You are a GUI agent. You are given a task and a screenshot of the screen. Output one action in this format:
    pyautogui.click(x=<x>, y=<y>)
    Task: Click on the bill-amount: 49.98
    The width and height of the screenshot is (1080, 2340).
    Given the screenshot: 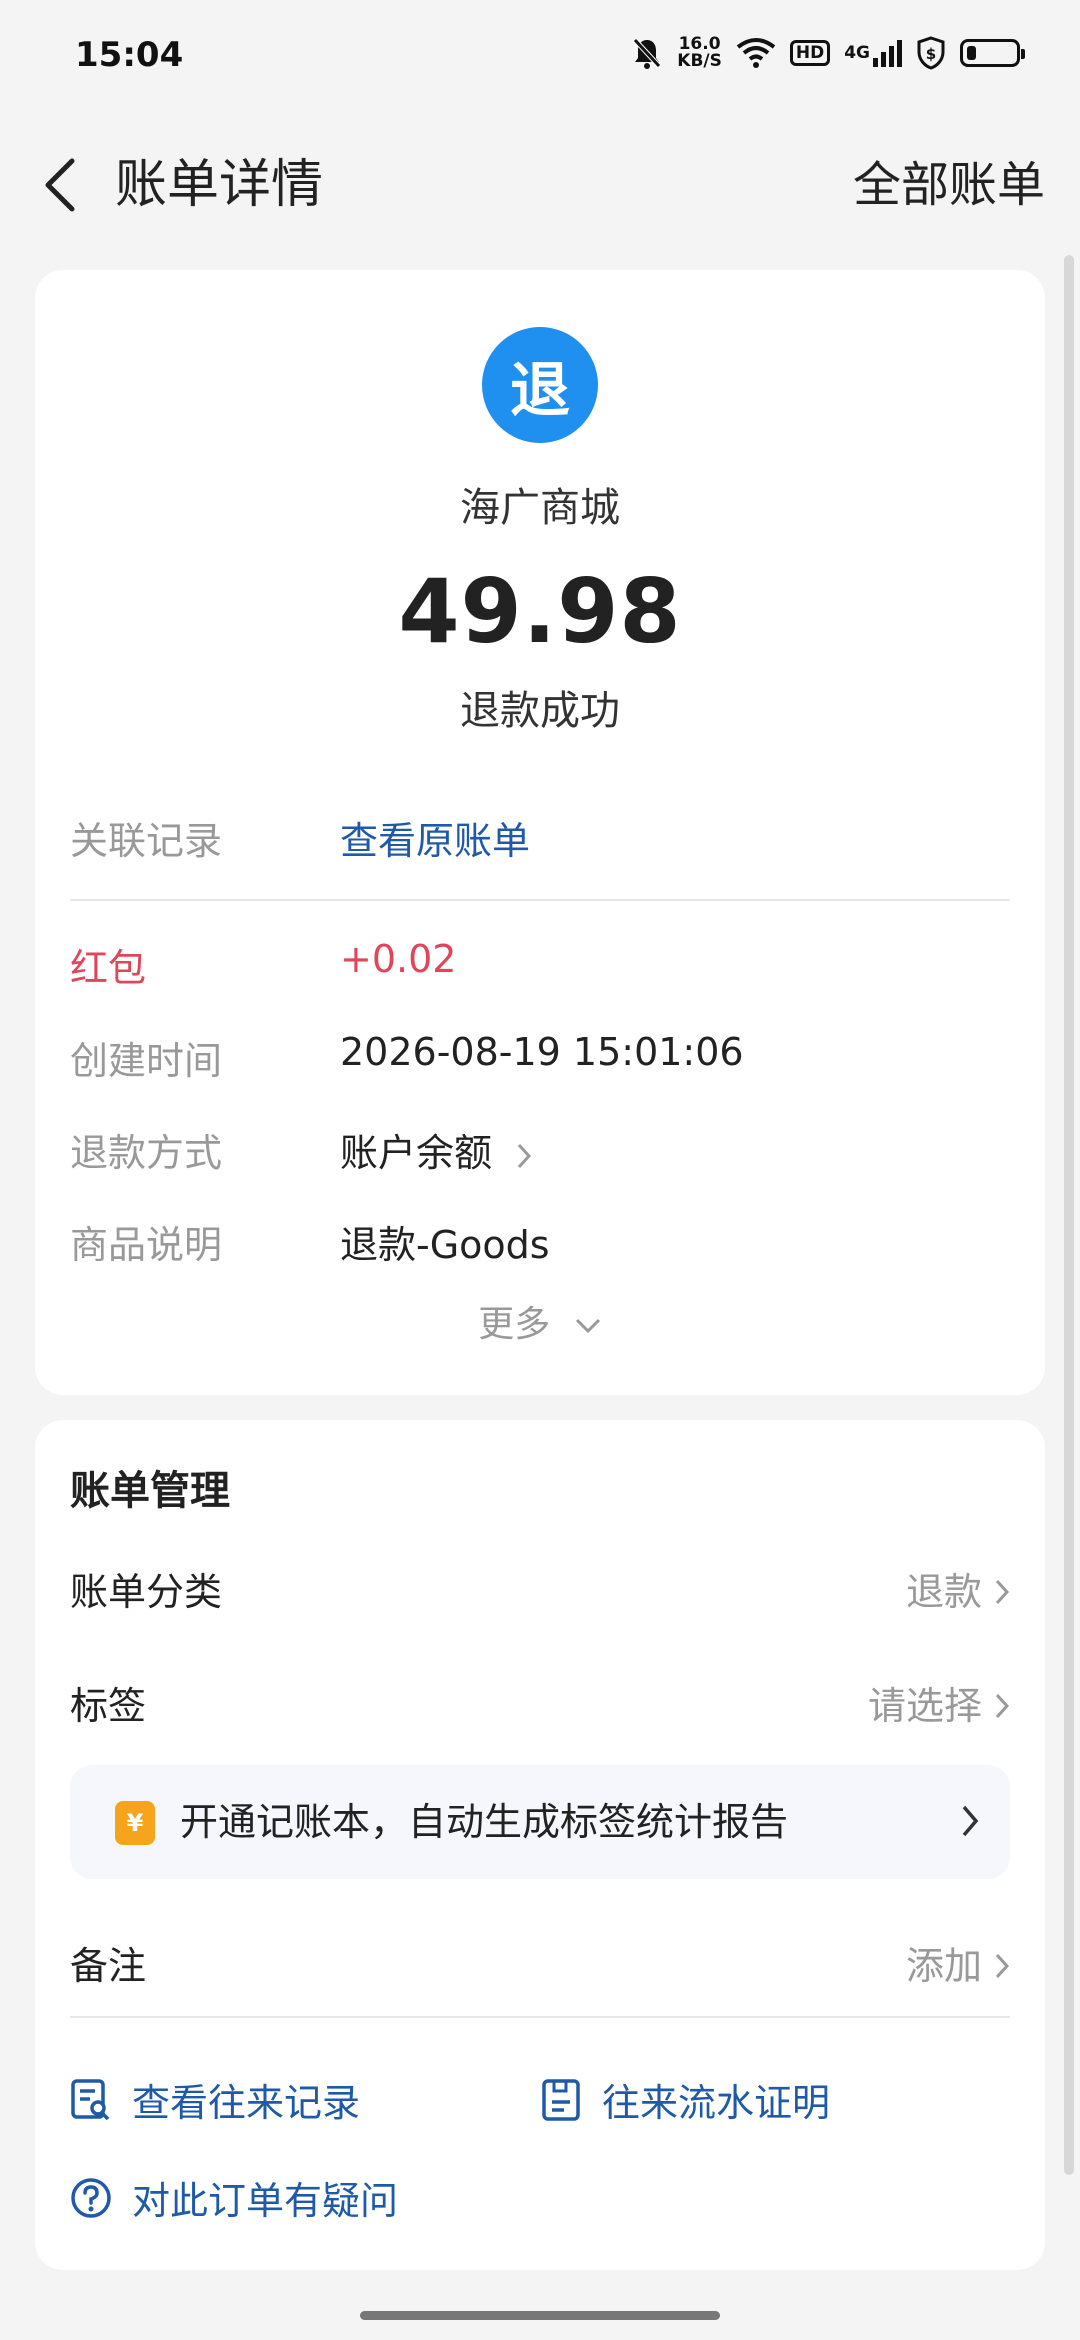 What is the action you would take?
    pyautogui.click(x=540, y=611)
    